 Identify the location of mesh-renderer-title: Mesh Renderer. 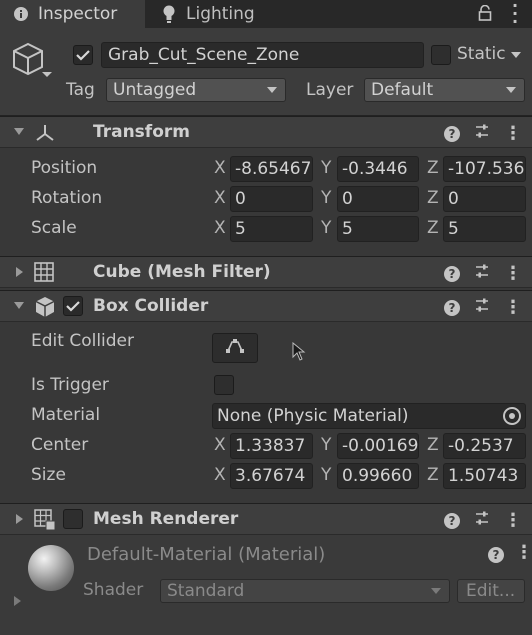
(166, 519).